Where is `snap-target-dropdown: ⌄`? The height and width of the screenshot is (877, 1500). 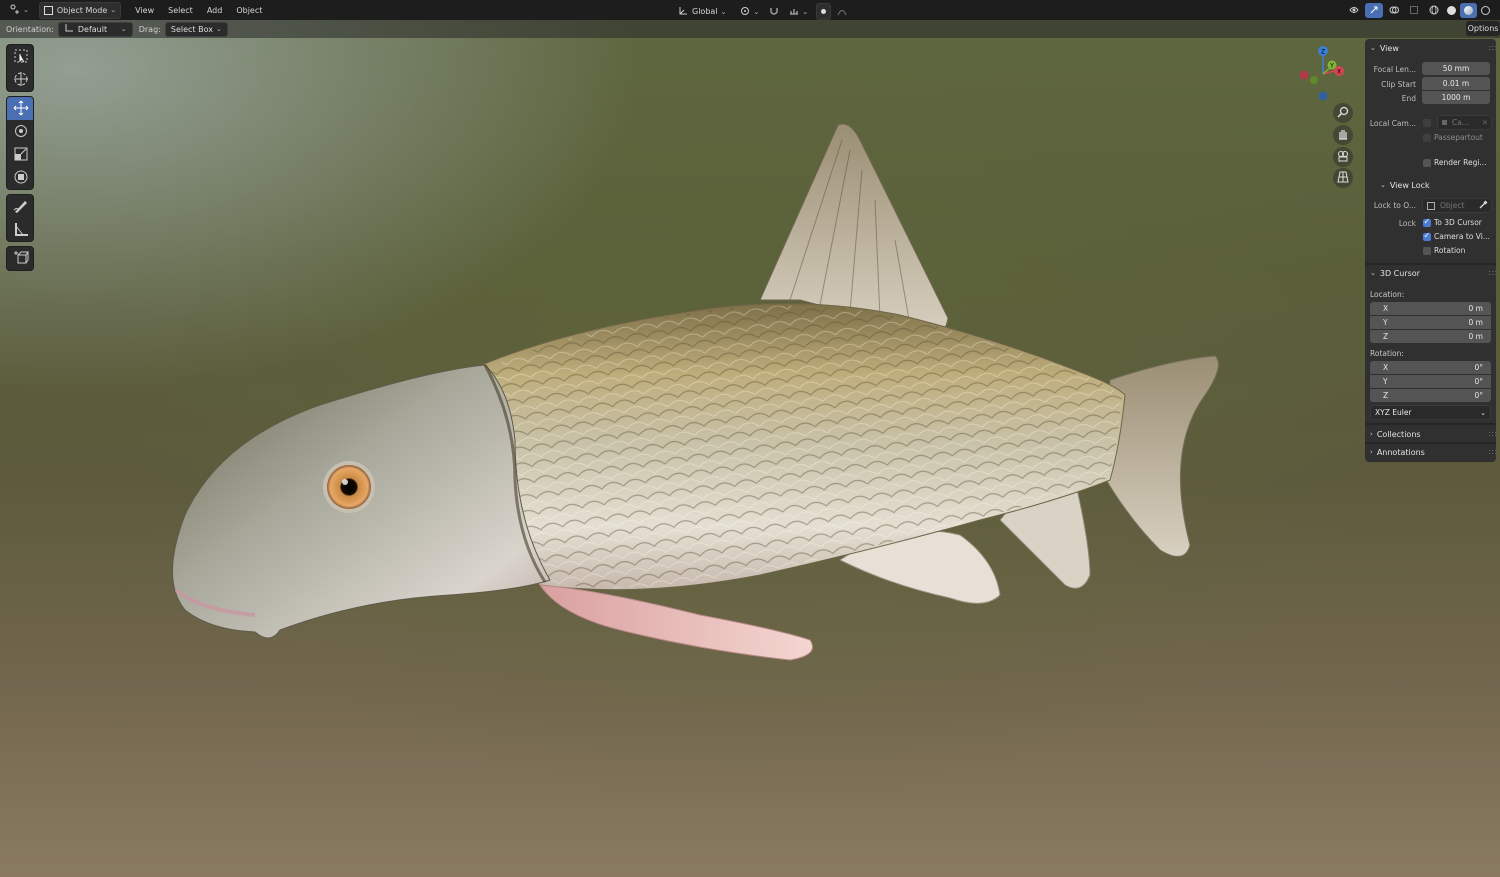
snap-target-dropdown: ⌄ is located at coordinates (798, 11).